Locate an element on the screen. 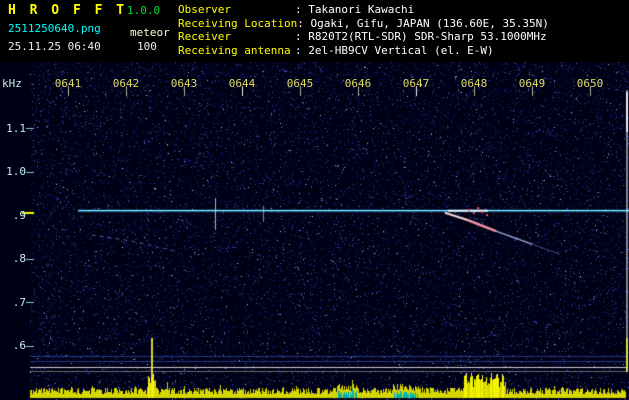  time-label-0648: 0648 is located at coordinates (474, 83).